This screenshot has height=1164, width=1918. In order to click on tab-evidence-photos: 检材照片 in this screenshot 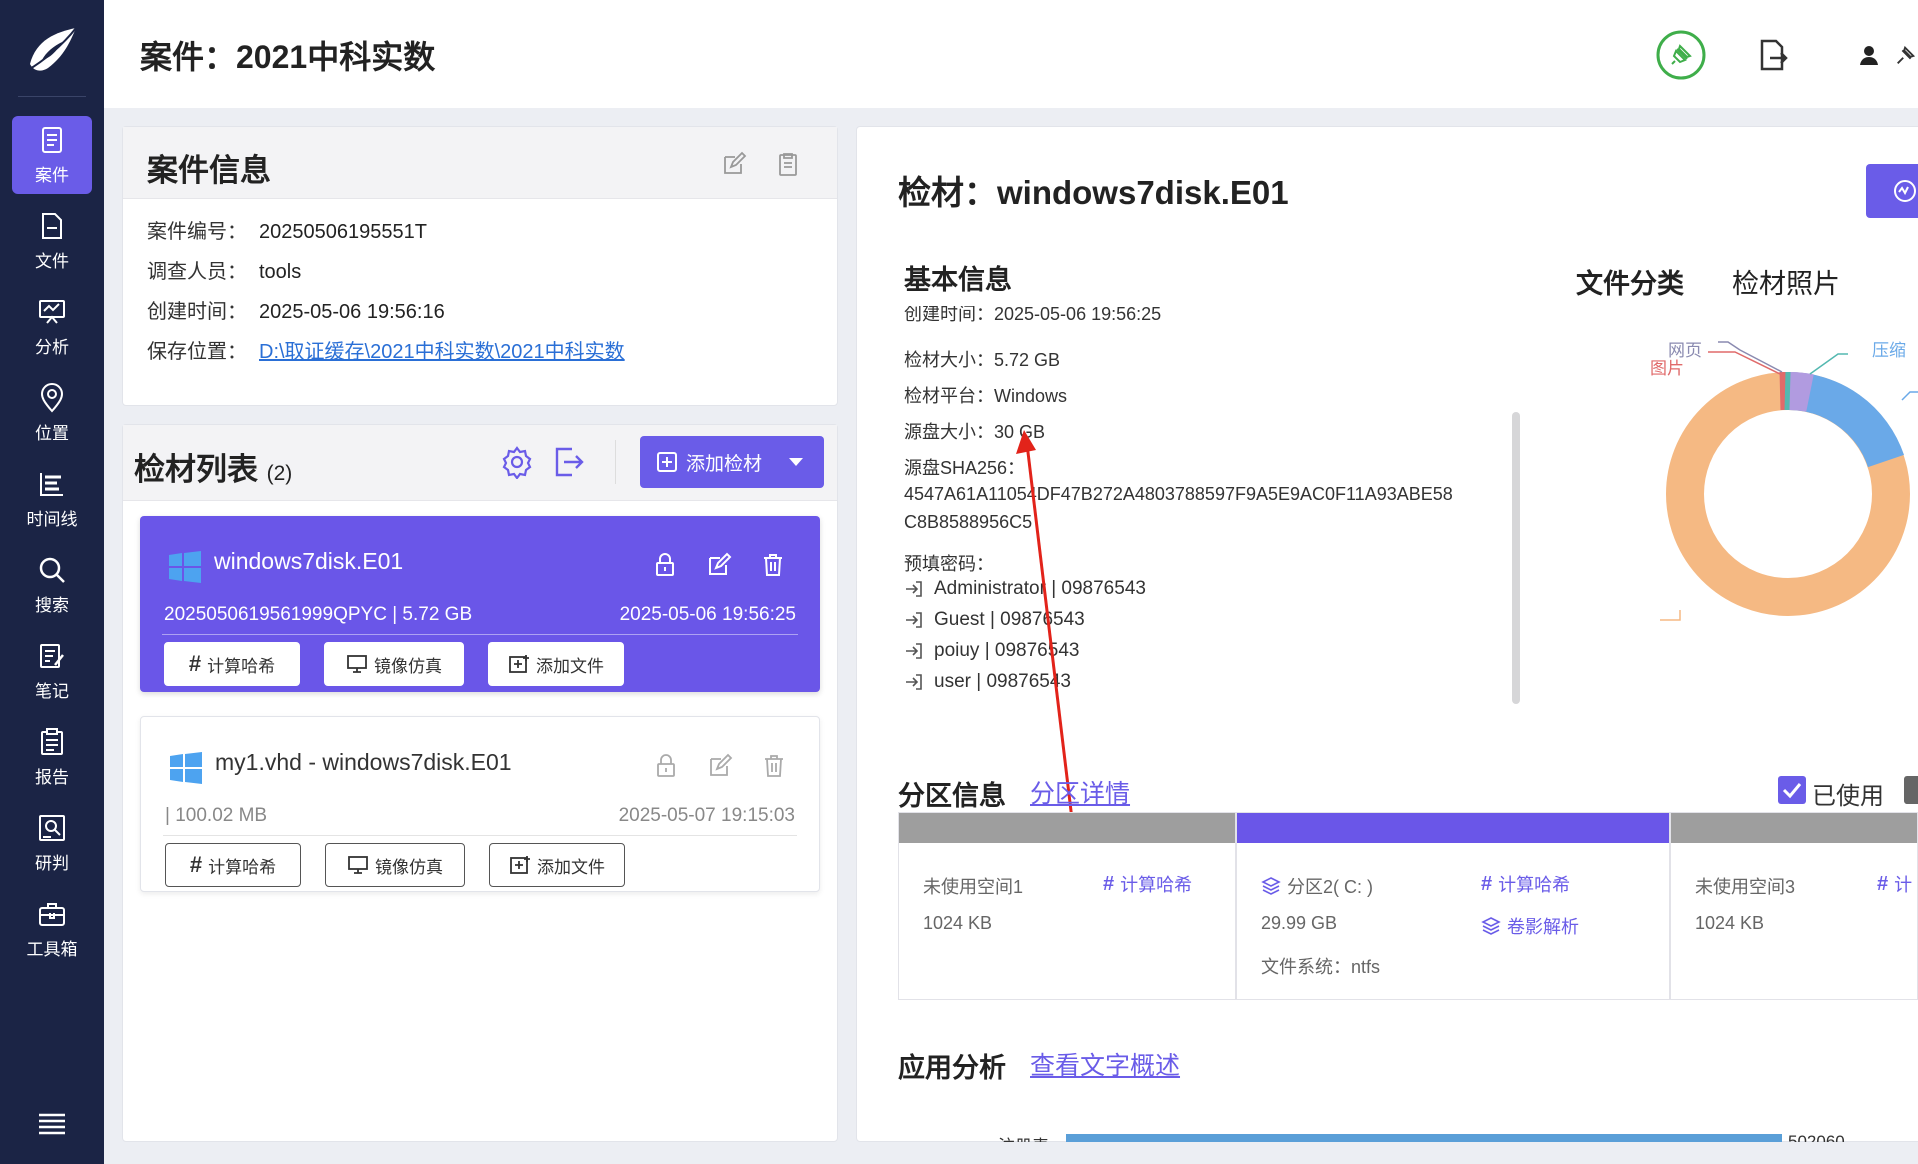, I will do `click(1786, 281)`.